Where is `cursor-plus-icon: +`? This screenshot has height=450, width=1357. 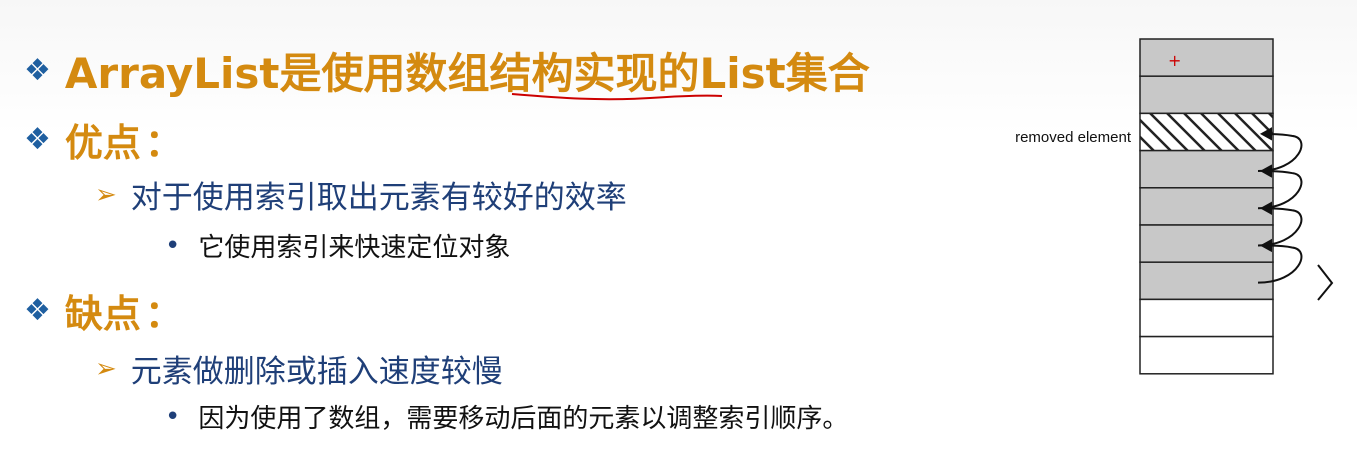
cursor-plus-icon: + is located at coordinates (1174, 60).